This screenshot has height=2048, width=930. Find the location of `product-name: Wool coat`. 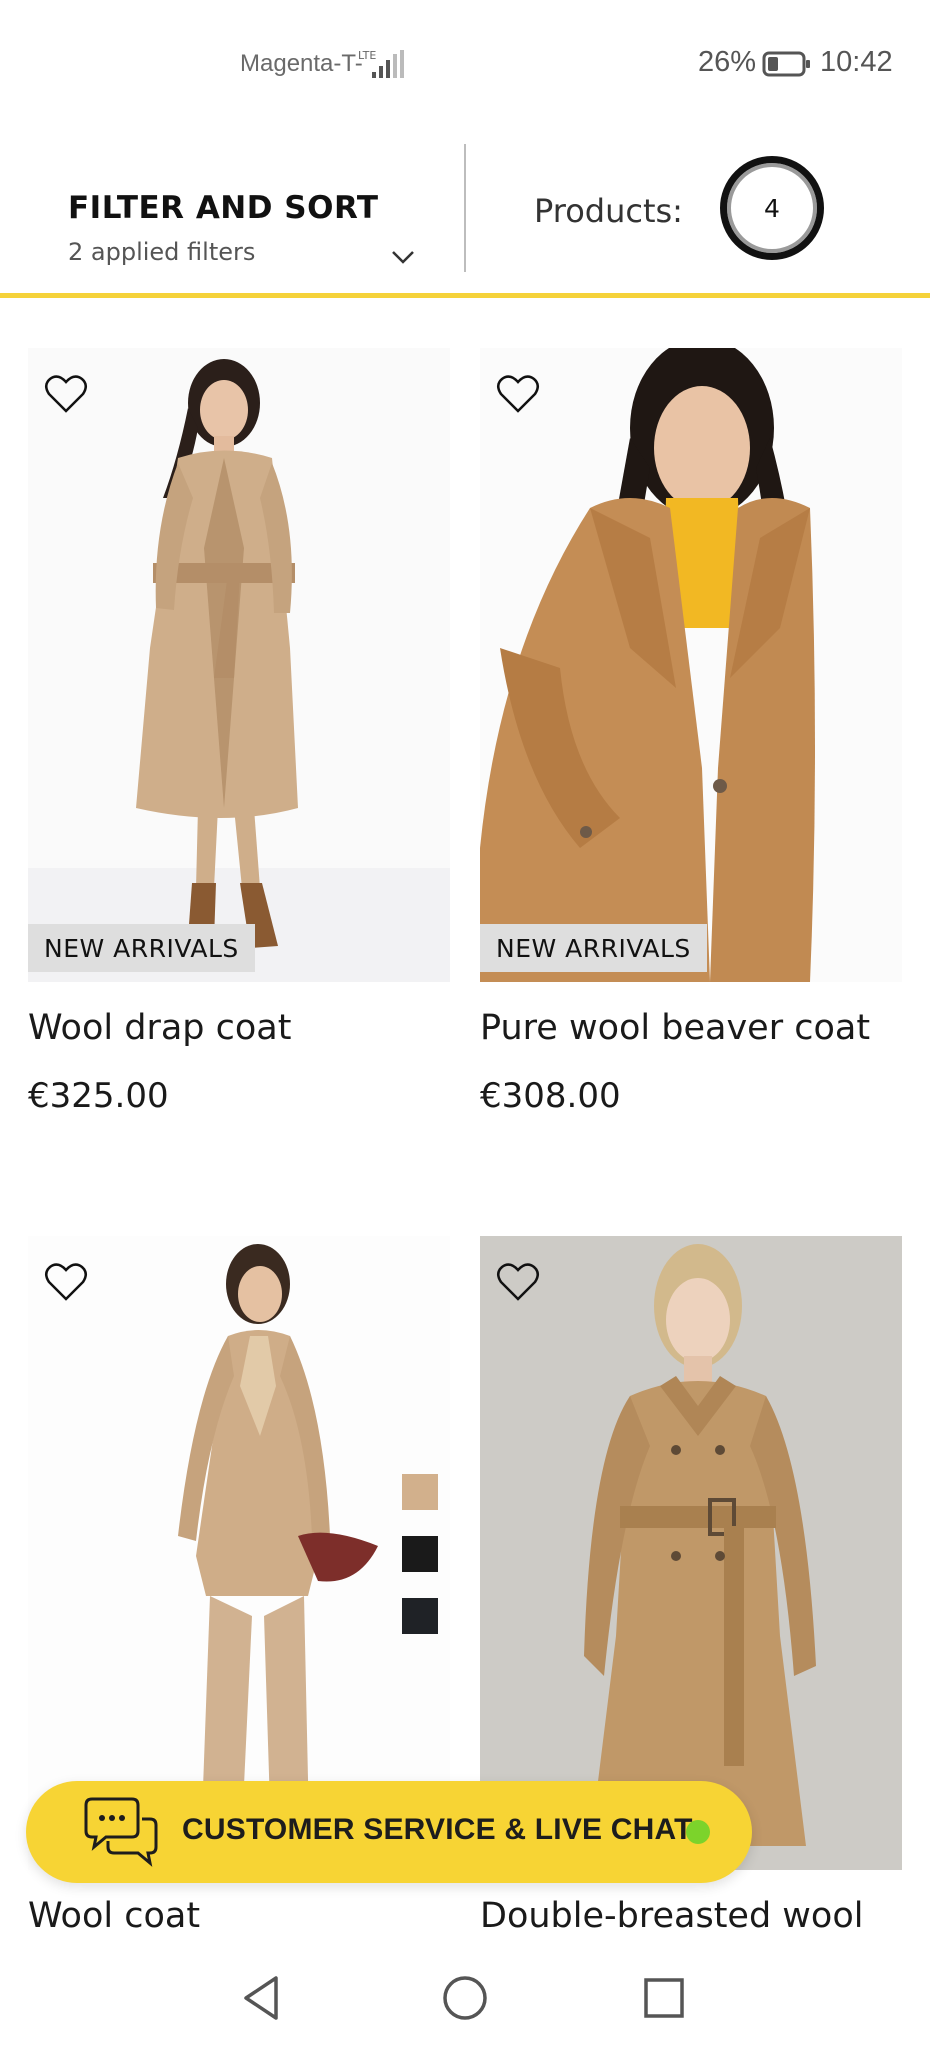

product-name: Wool coat is located at coordinates (114, 1916).